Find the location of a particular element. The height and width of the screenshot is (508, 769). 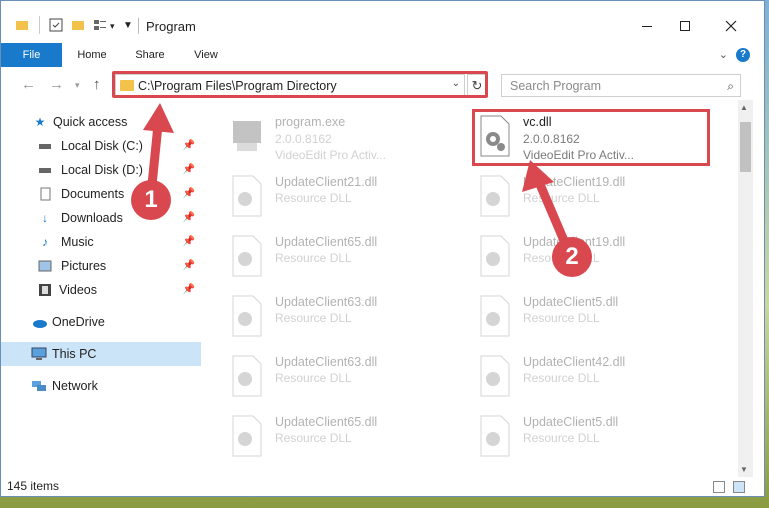

callout-step-2: 2 is located at coordinates (572, 257).